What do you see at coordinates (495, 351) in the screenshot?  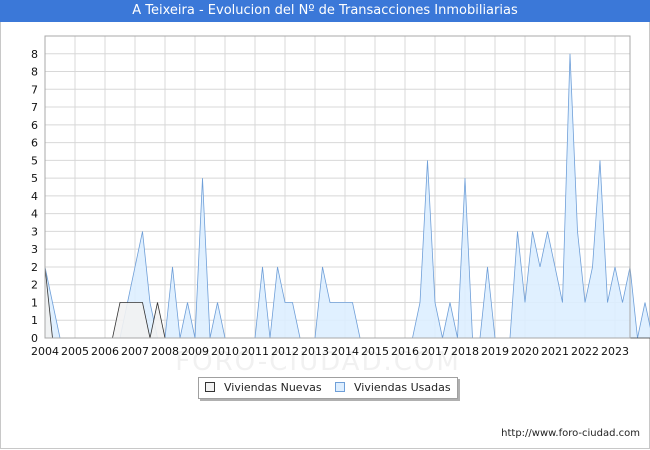 I see `x-tick-label: 2019` at bounding box center [495, 351].